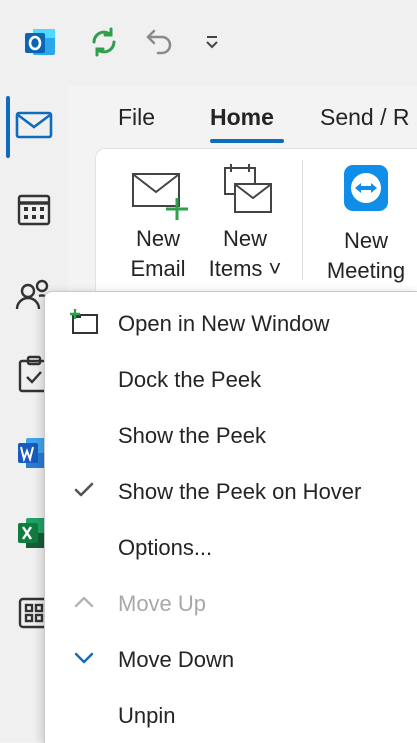 This screenshot has height=743, width=417. I want to click on title-bar, so click(208, 43).